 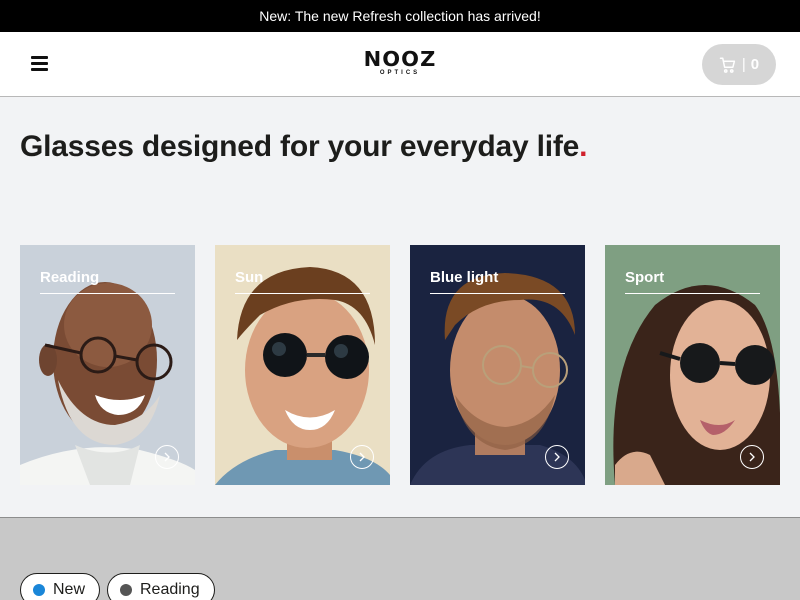 What do you see at coordinates (497, 365) in the screenshot?
I see `category-card-blue-light: Blue light` at bounding box center [497, 365].